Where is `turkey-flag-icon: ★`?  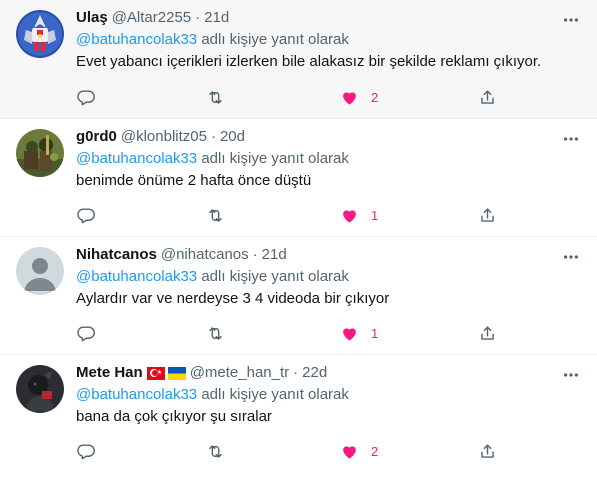
turkey-flag-icon: ★ is located at coordinates (155, 373).